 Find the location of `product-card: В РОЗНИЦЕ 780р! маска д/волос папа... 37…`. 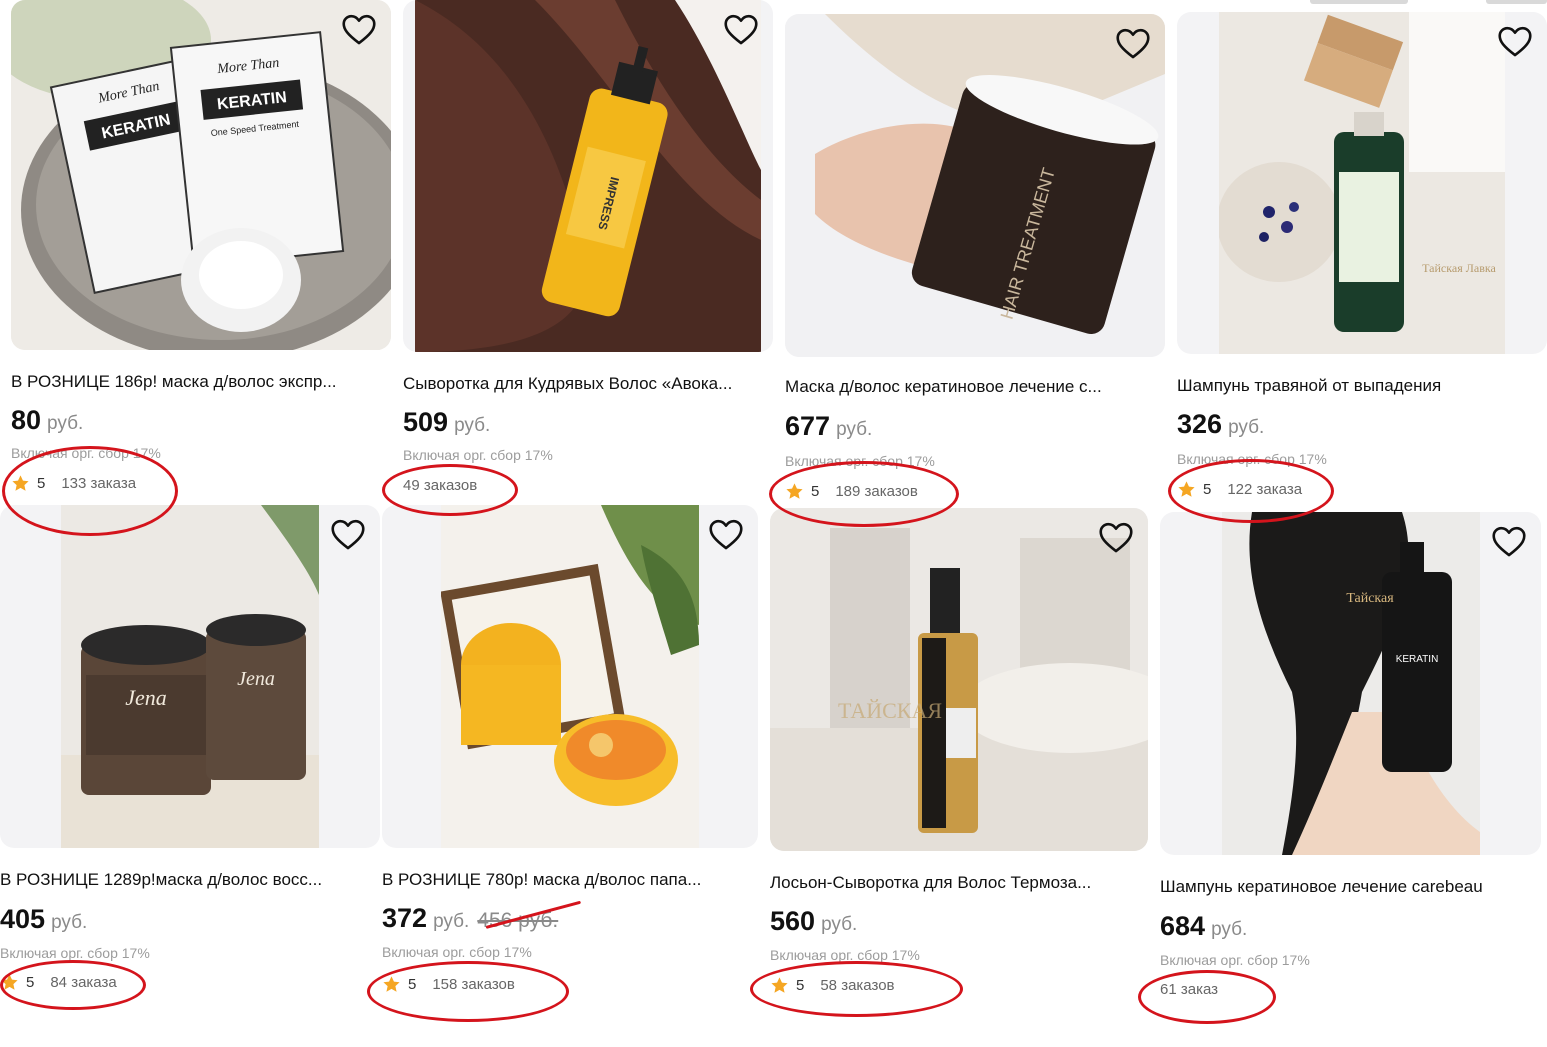

product-card: В РОЗНИЦЕ 780р! маска д/волос папа... 37… is located at coordinates (570, 765).